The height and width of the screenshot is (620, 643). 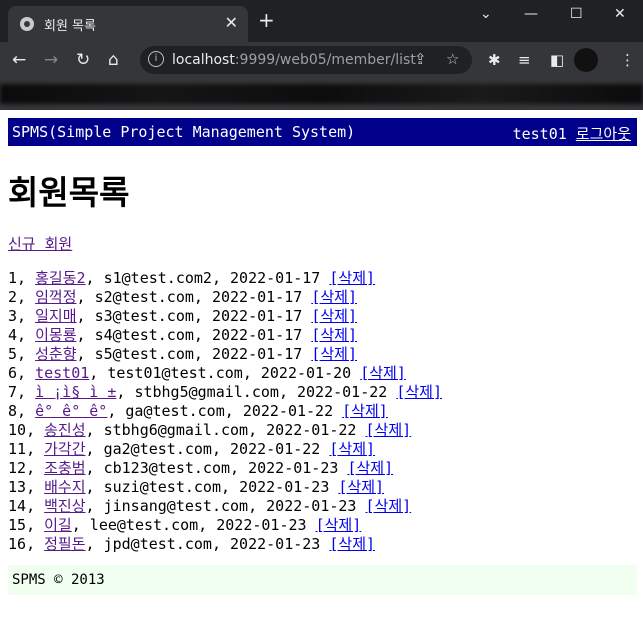 What do you see at coordinates (494, 60) in the screenshot?
I see `extensions-icon: ✱` at bounding box center [494, 60].